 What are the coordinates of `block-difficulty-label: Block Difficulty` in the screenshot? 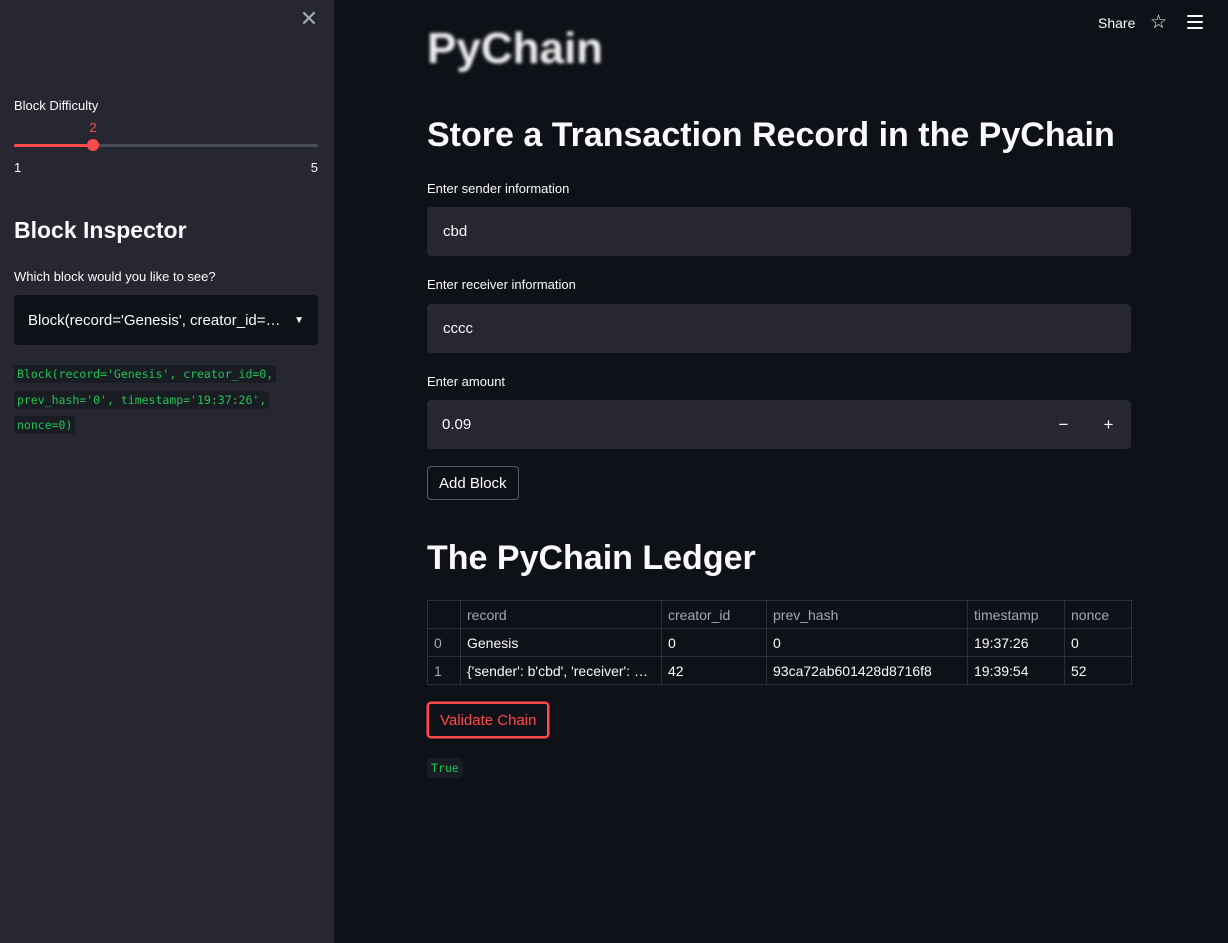 It's located at (56, 105).